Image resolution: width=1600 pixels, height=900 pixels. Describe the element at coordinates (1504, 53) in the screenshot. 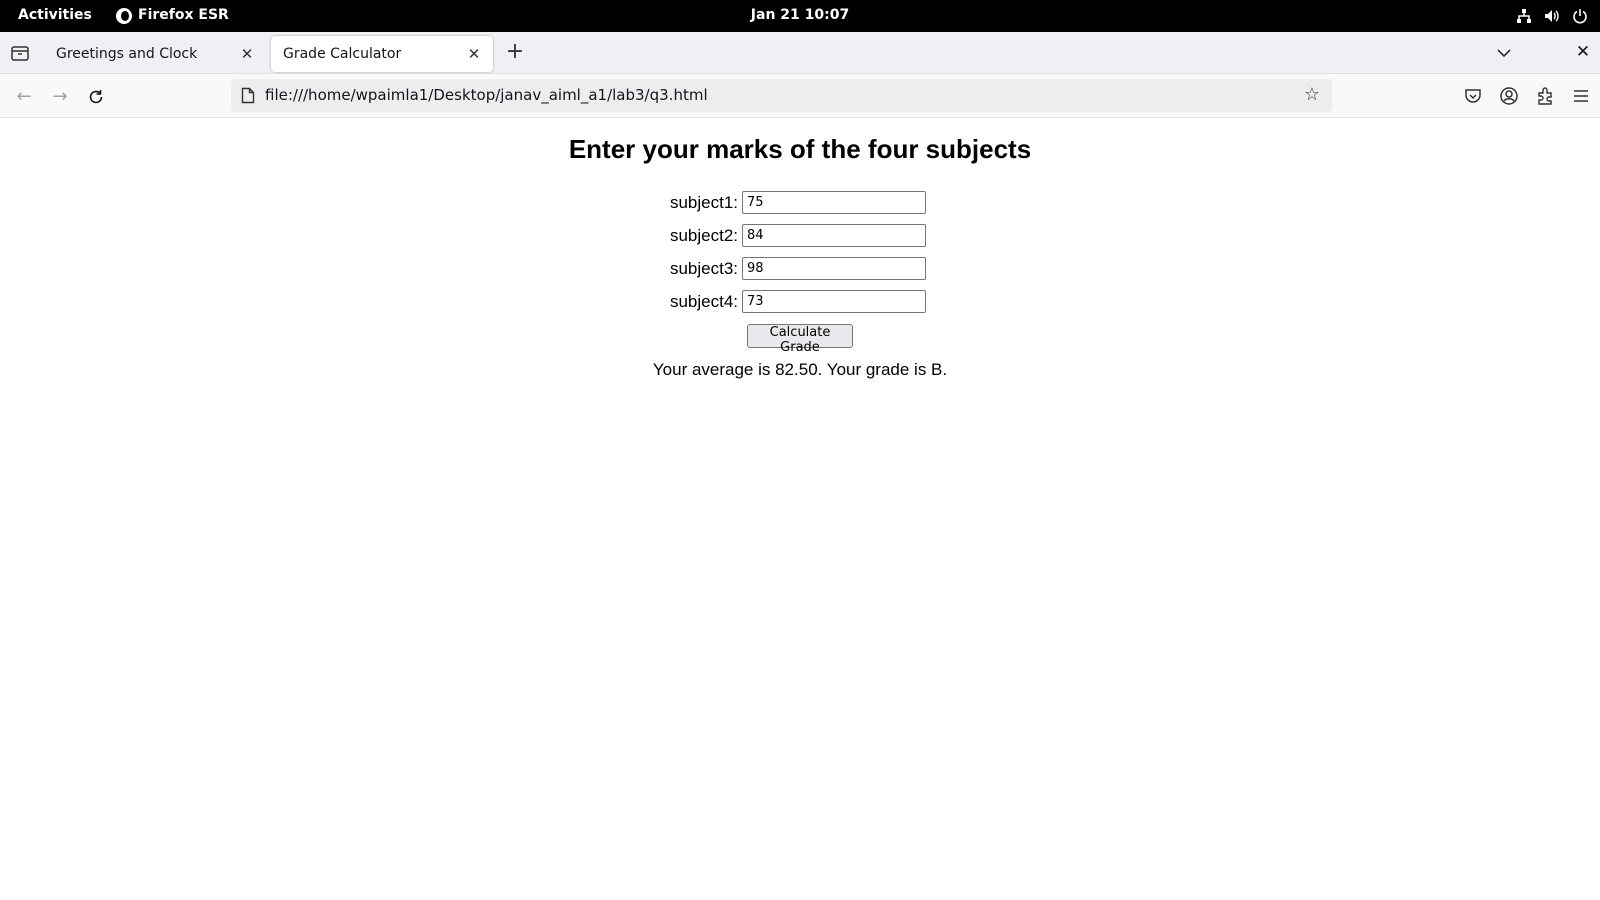

I see `chevron-down-icon` at that location.